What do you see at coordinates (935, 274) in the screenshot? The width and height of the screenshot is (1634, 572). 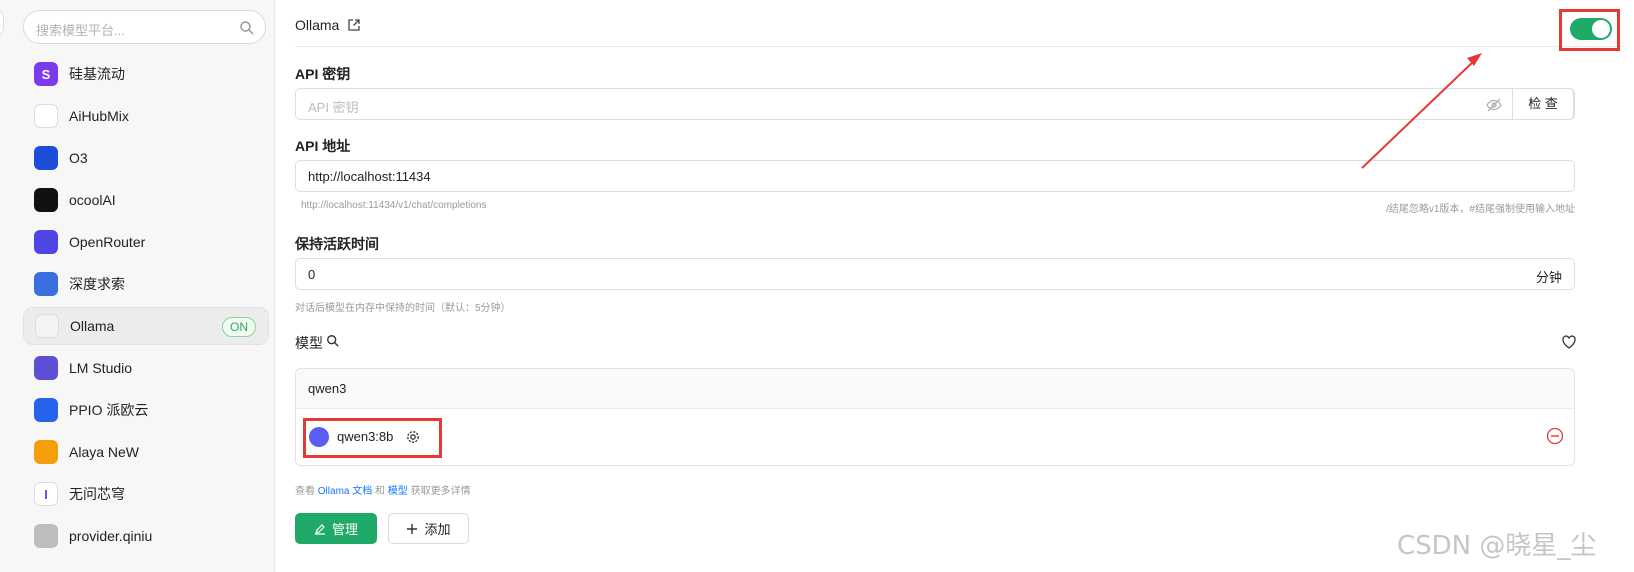 I see `keep-alive-field: 0 分钟` at bounding box center [935, 274].